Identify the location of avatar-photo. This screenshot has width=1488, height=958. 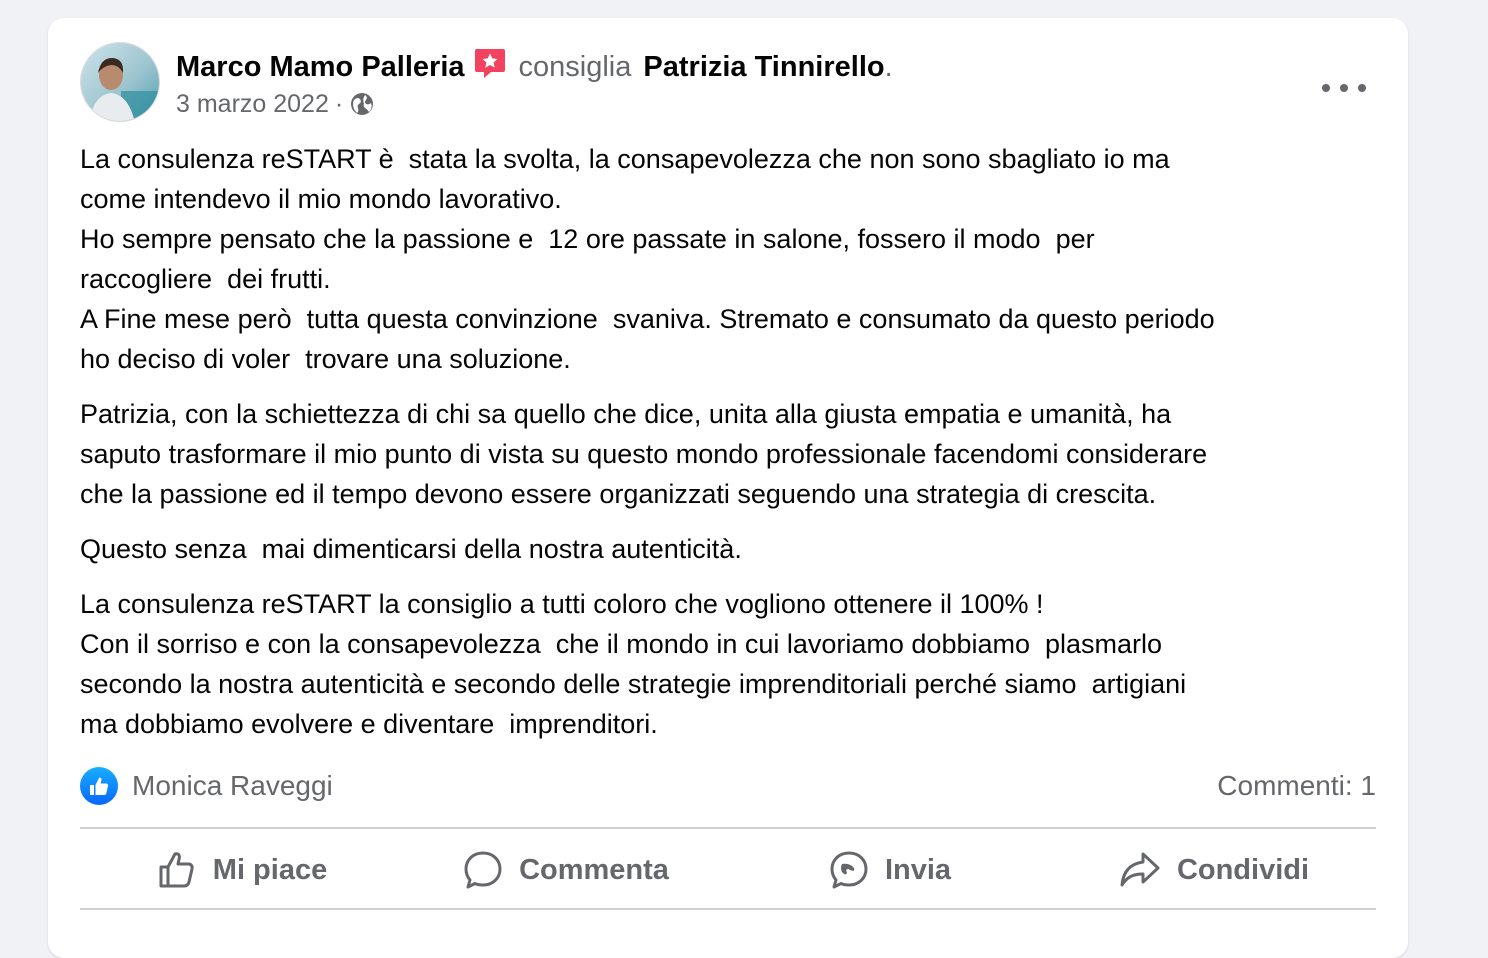
(120, 82).